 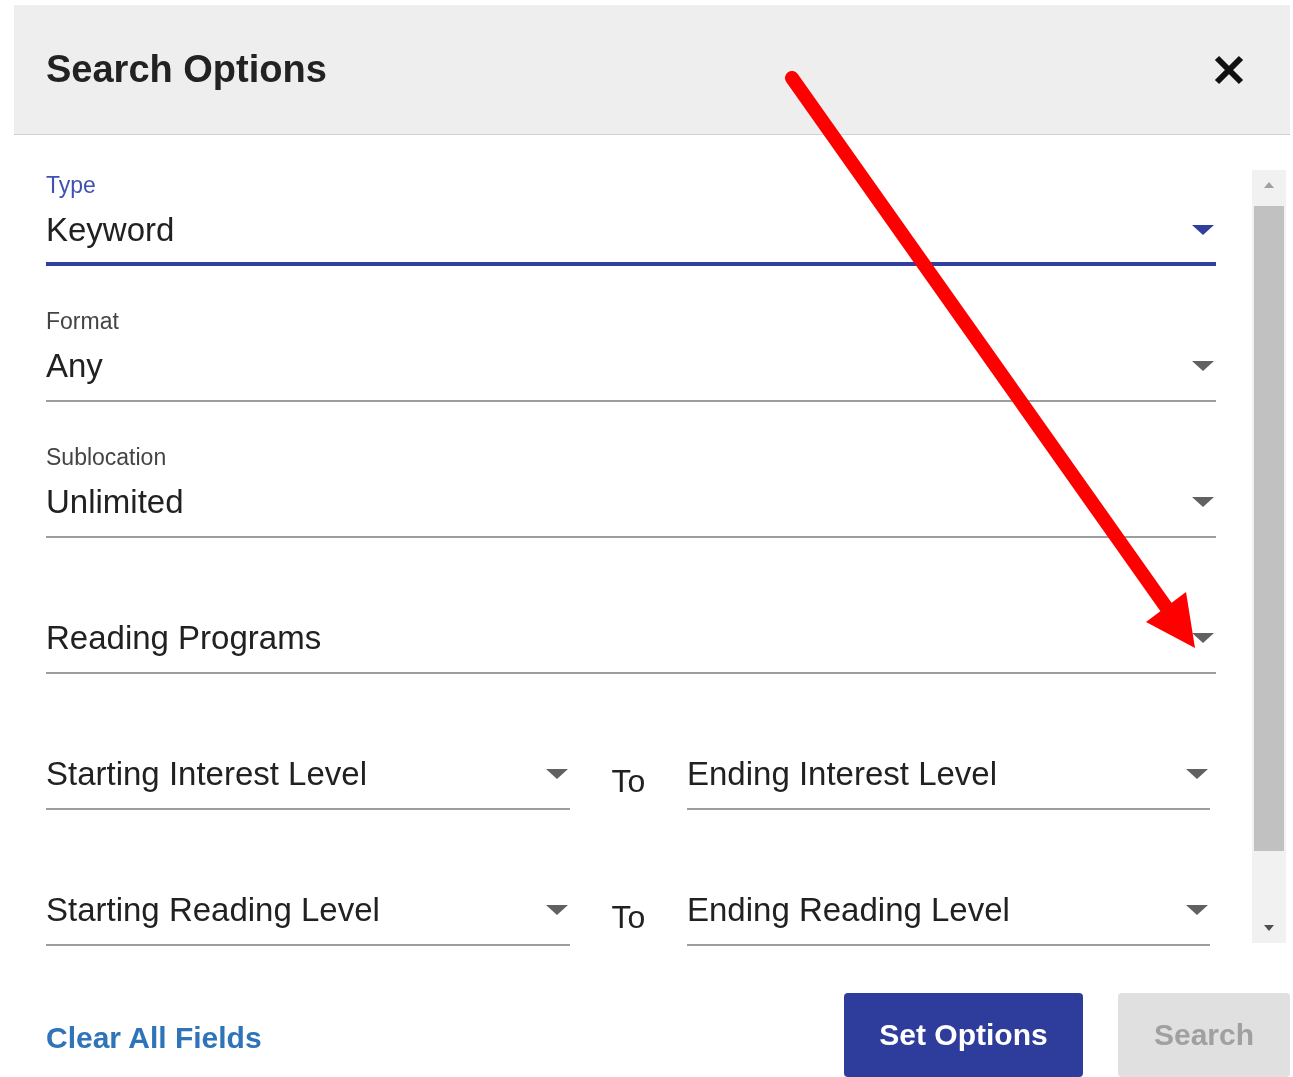 I want to click on scroll-down-icon, so click(x=1269, y=928).